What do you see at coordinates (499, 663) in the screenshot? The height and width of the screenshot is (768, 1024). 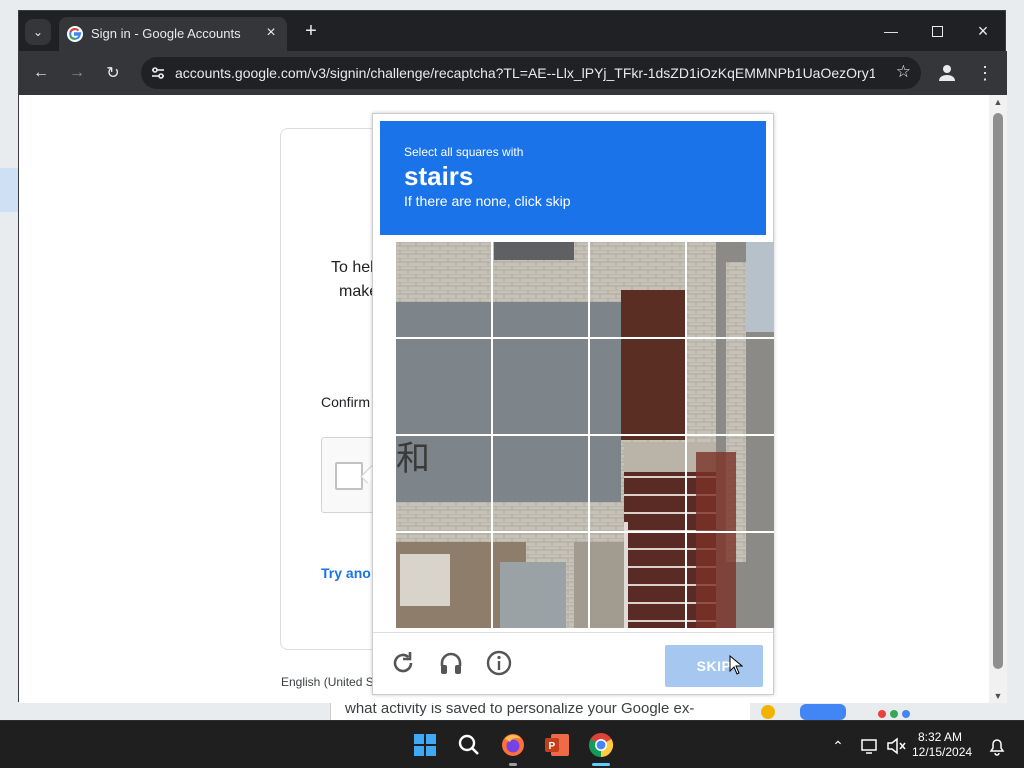 I see `info-icon` at bounding box center [499, 663].